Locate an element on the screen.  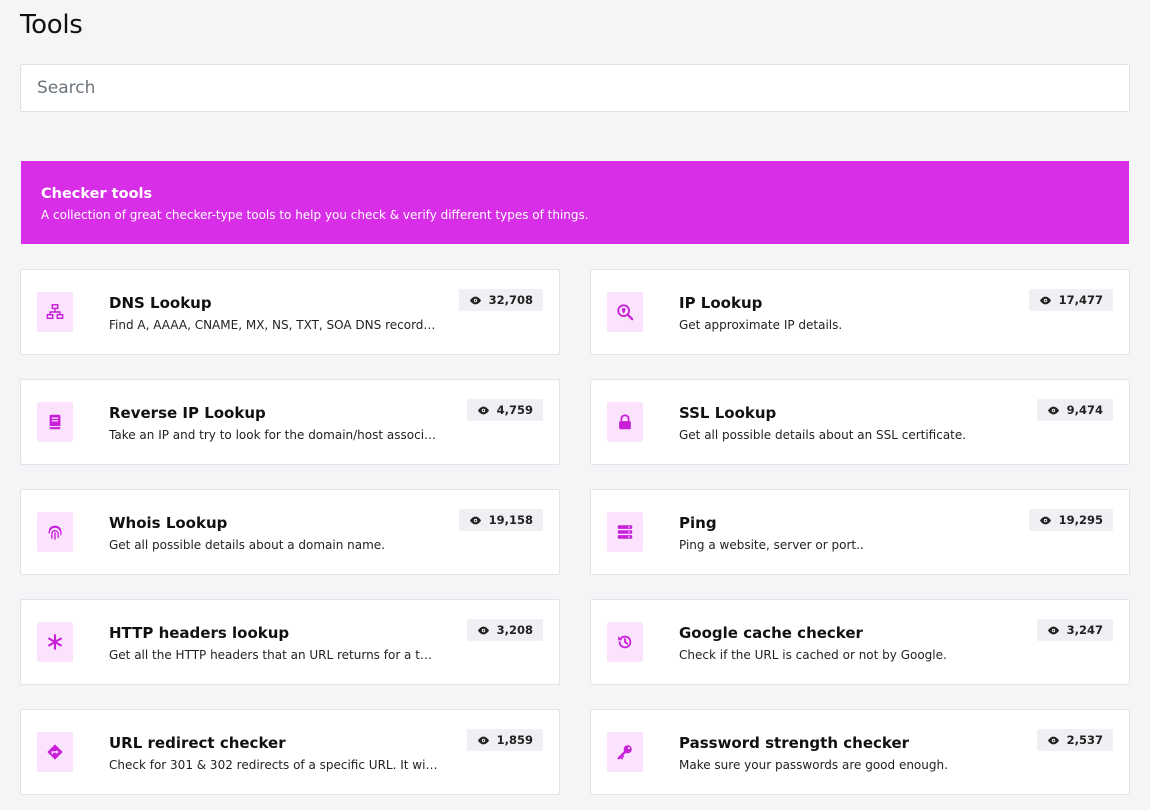
views-badge: 19,295 is located at coordinates (1070, 520).